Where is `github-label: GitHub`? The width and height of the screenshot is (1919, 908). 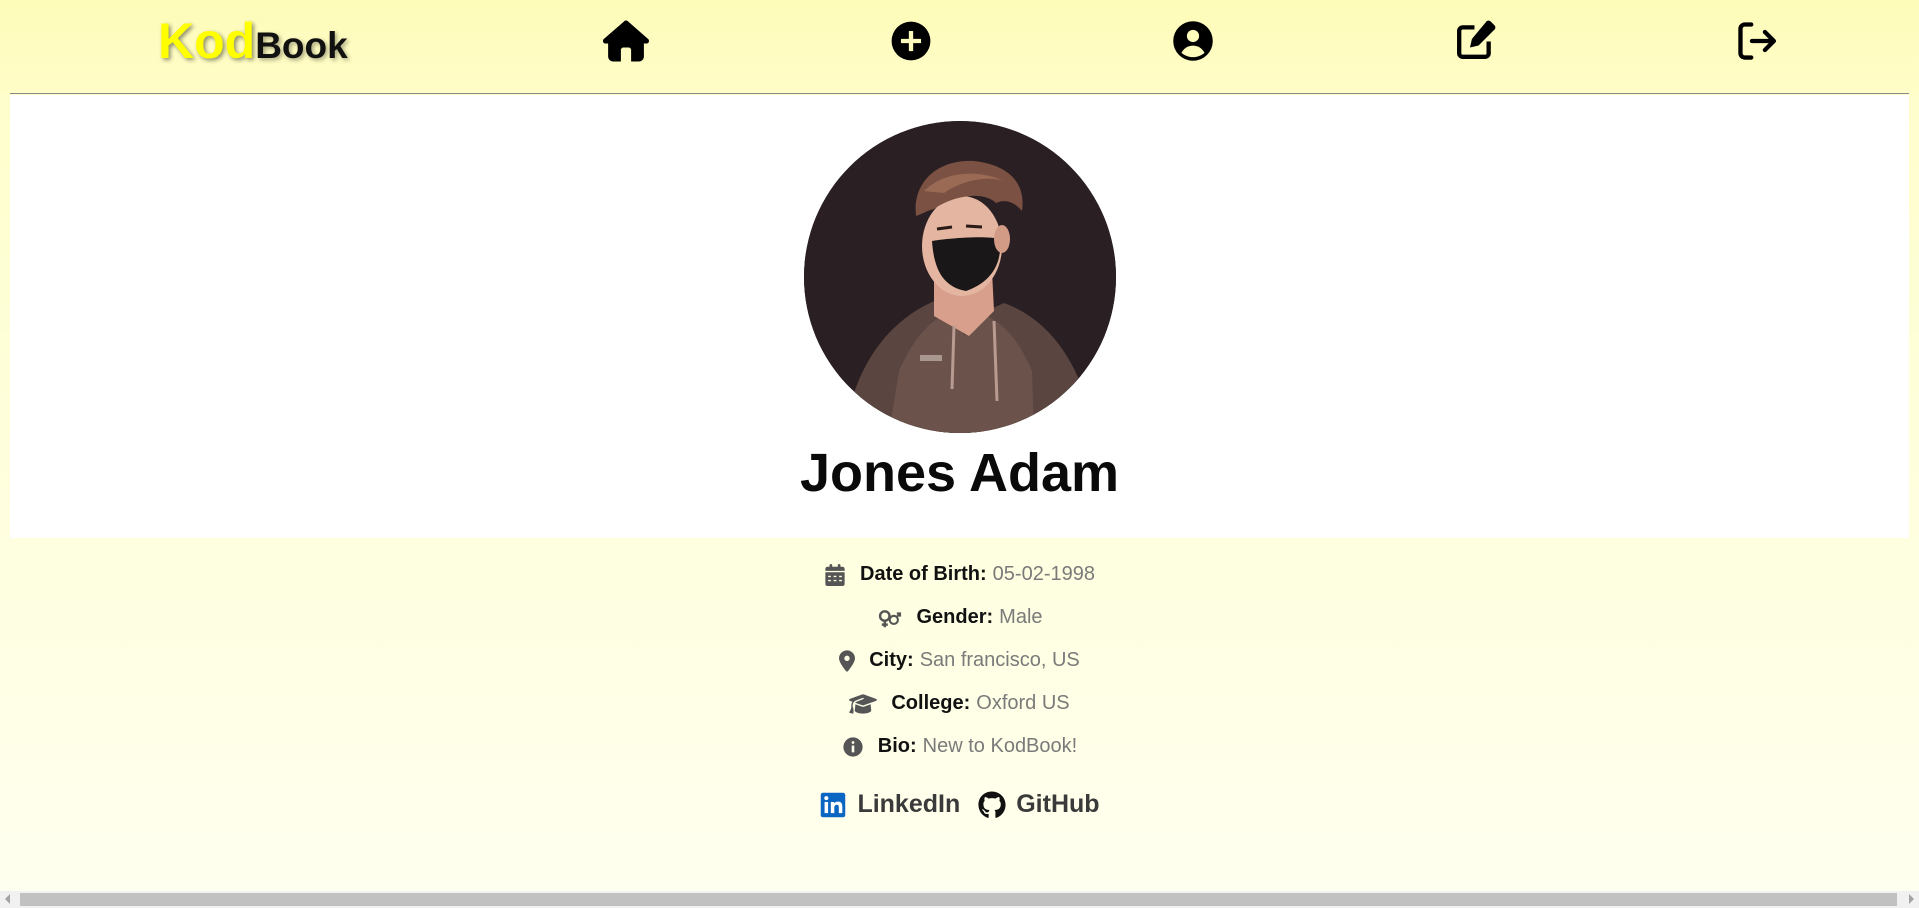
github-label: GitHub is located at coordinates (1058, 804).